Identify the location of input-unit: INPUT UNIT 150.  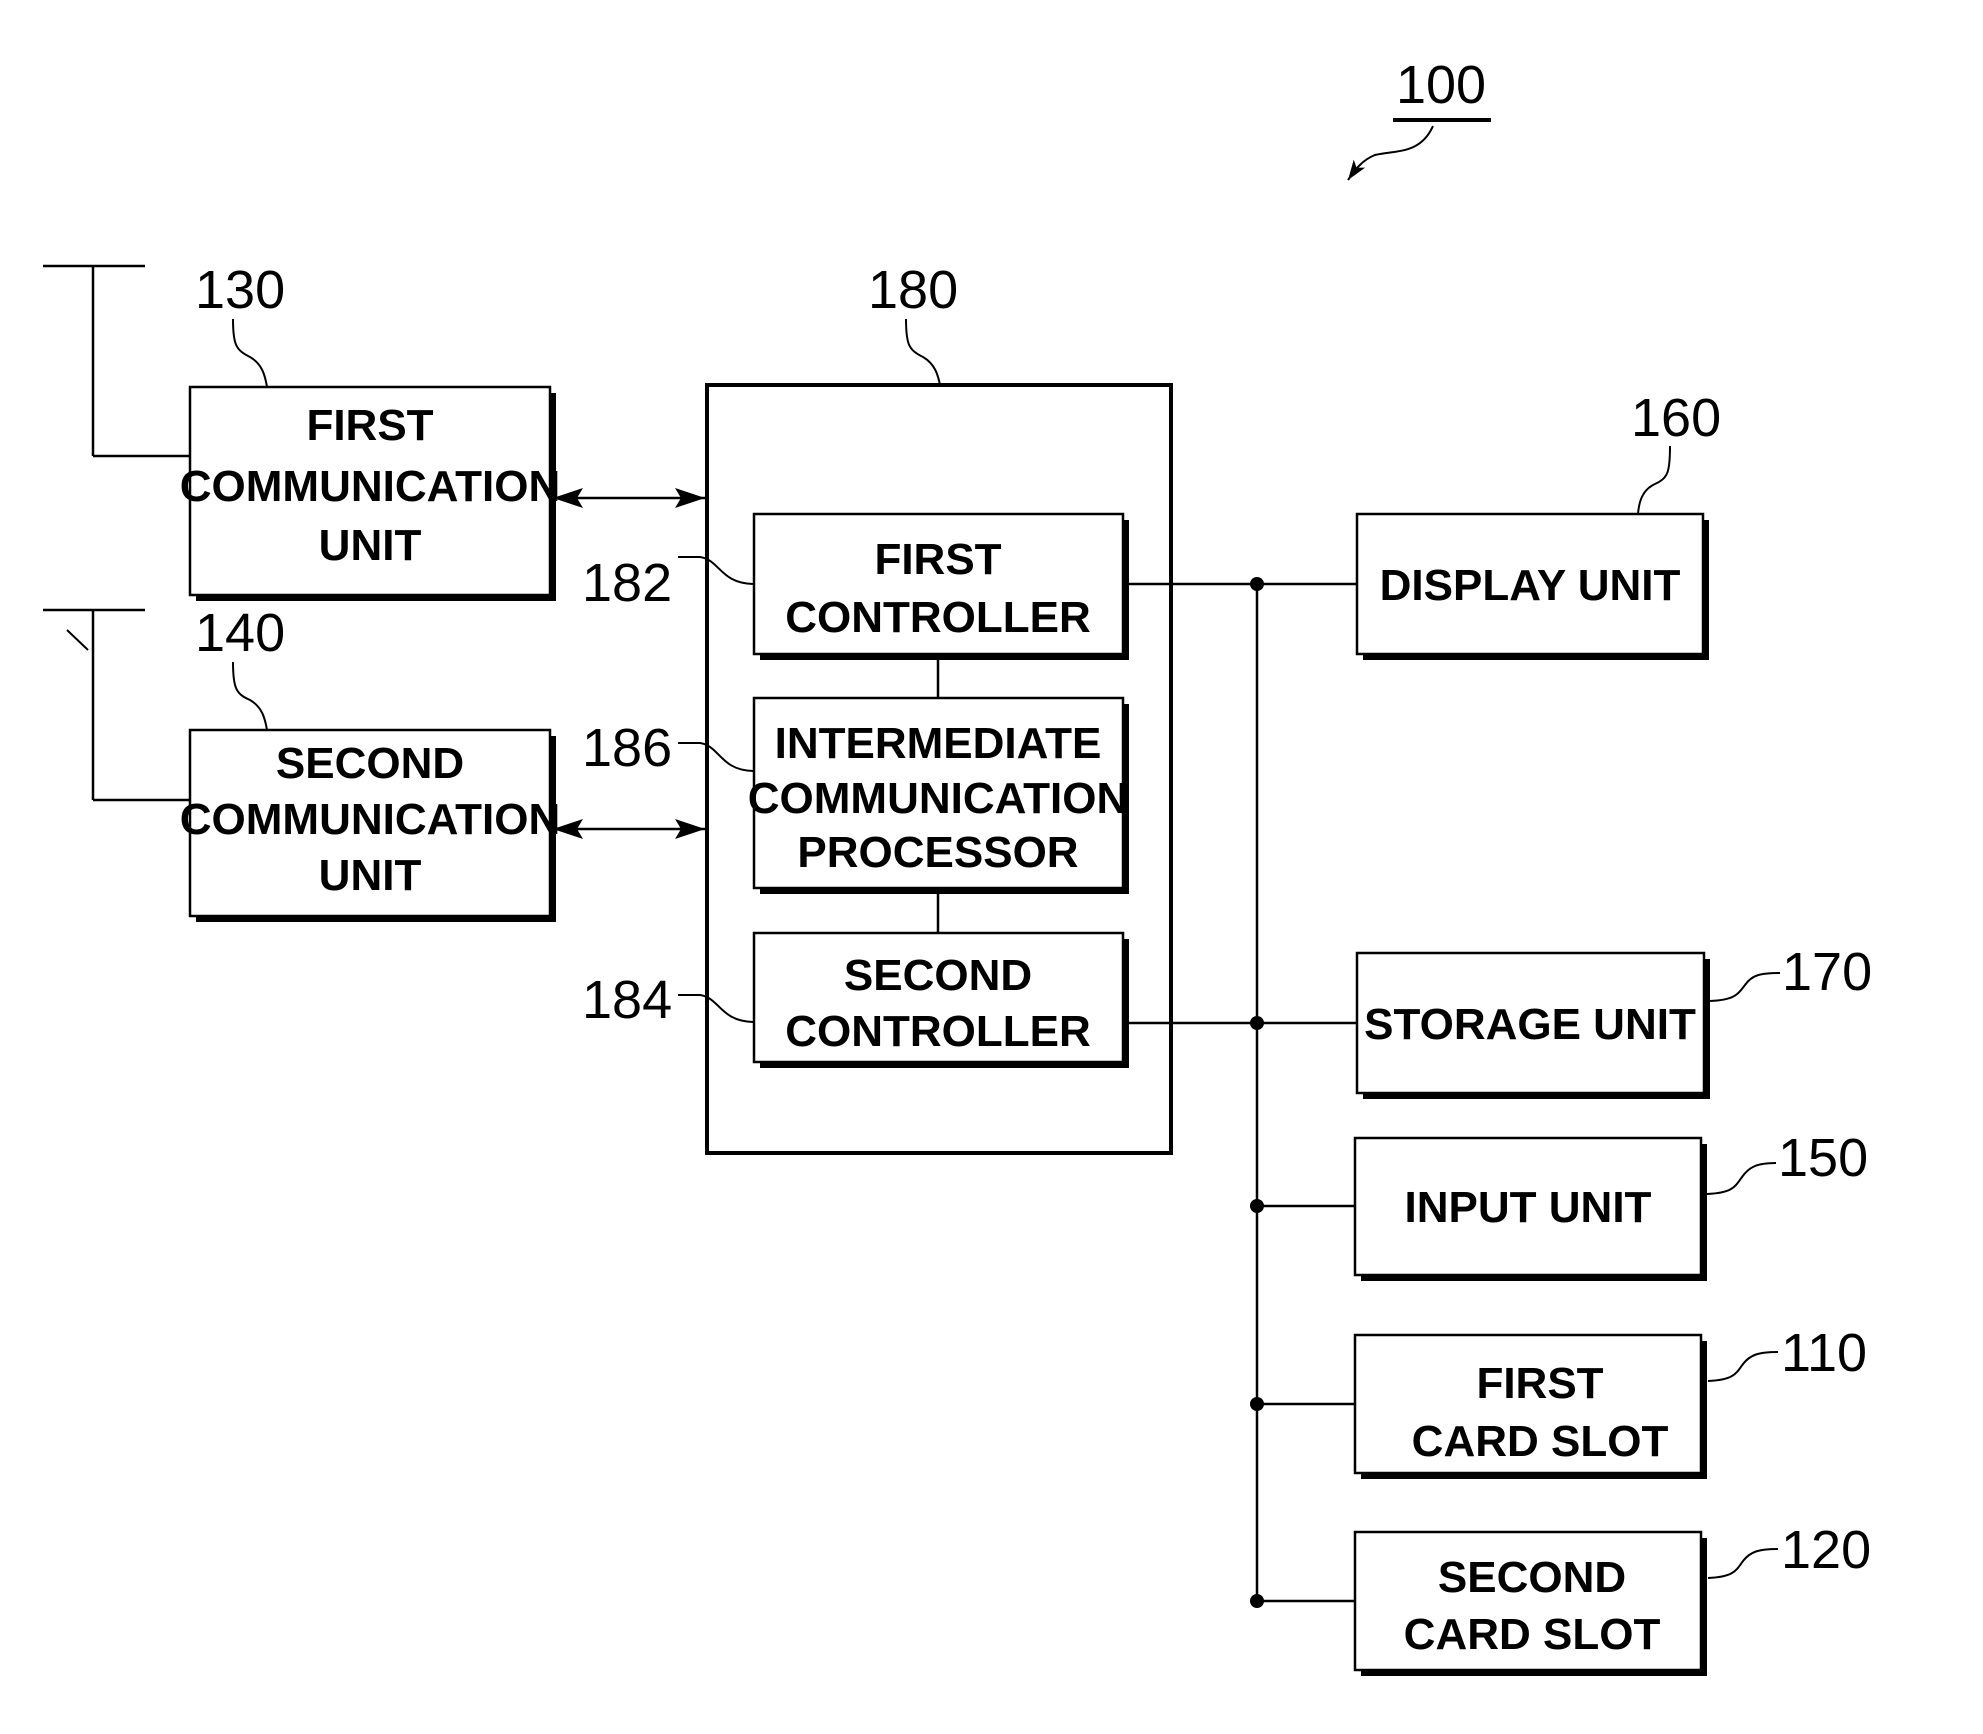
(1610, 1204).